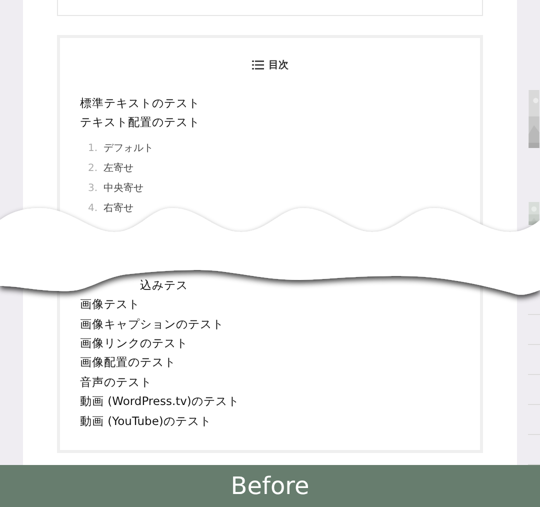  Describe the element at coordinates (93, 169) in the screenshot. I see `list-number: 2.` at that location.